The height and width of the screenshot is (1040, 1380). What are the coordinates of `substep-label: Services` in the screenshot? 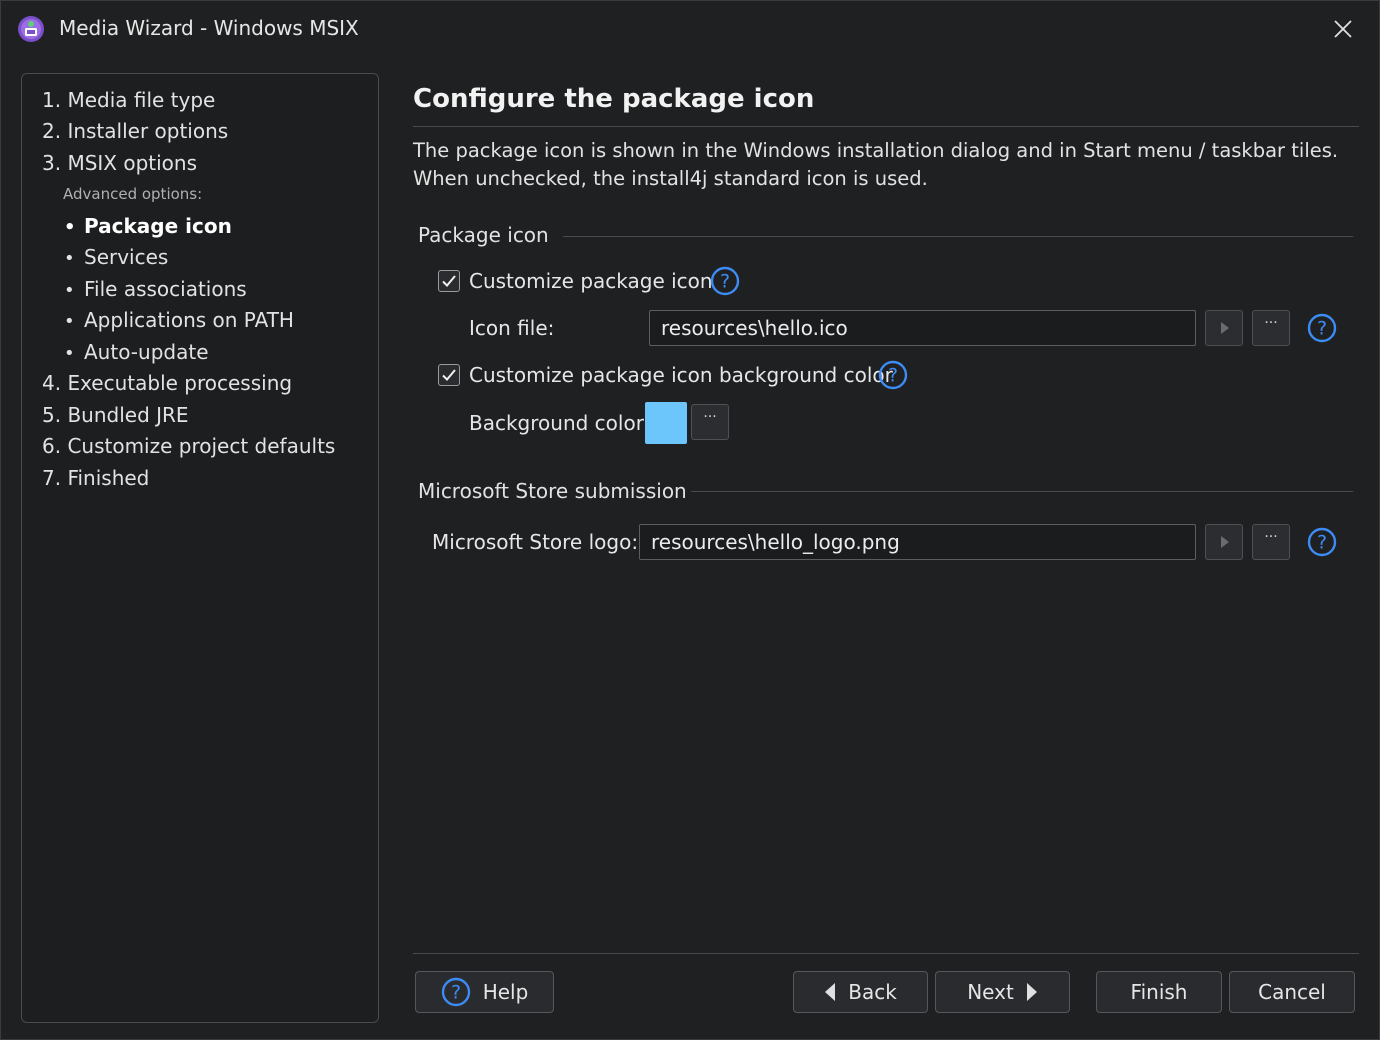 It's located at (126, 257).